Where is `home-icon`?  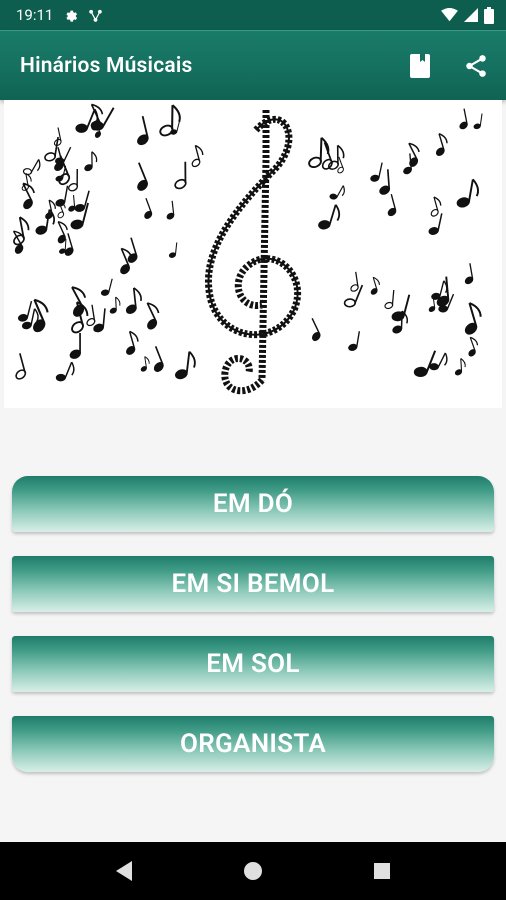
home-icon is located at coordinates (253, 871).